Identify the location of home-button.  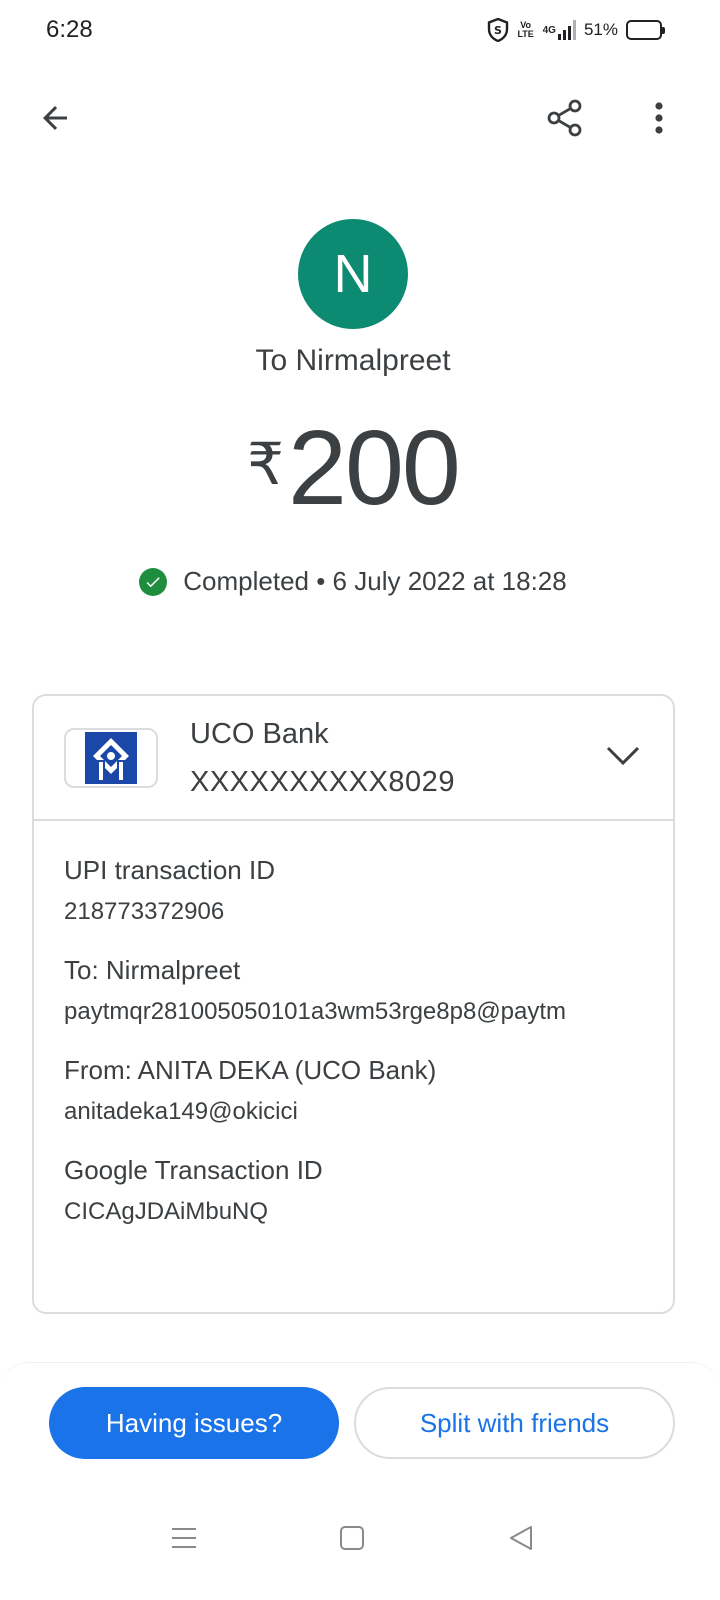
(352, 1538).